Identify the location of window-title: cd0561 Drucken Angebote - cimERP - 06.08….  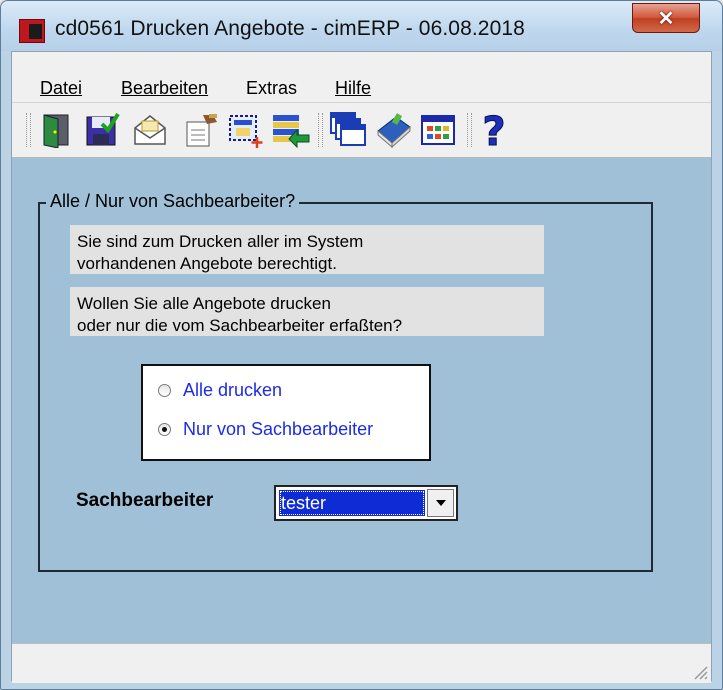
(290, 28).